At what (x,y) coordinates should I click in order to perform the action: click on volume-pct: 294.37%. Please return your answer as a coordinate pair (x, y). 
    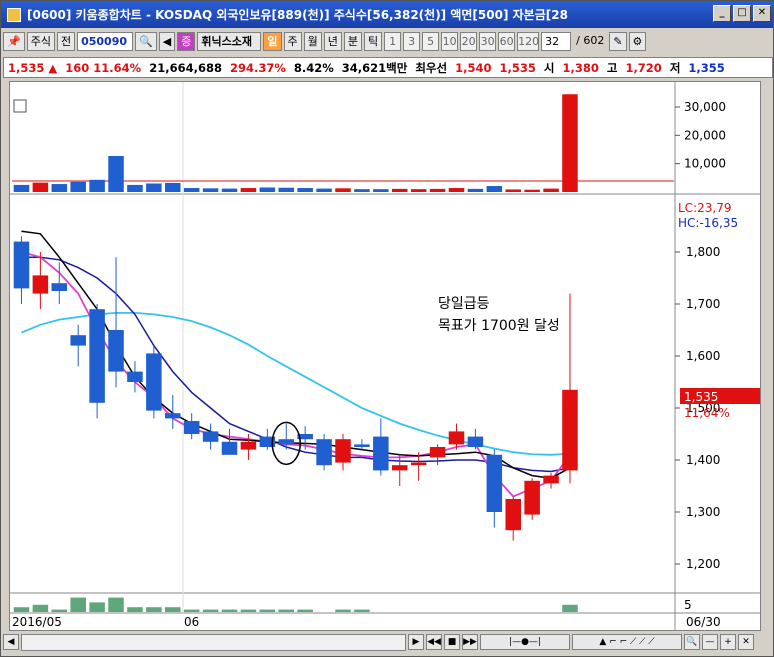
    Looking at the image, I should click on (257, 67).